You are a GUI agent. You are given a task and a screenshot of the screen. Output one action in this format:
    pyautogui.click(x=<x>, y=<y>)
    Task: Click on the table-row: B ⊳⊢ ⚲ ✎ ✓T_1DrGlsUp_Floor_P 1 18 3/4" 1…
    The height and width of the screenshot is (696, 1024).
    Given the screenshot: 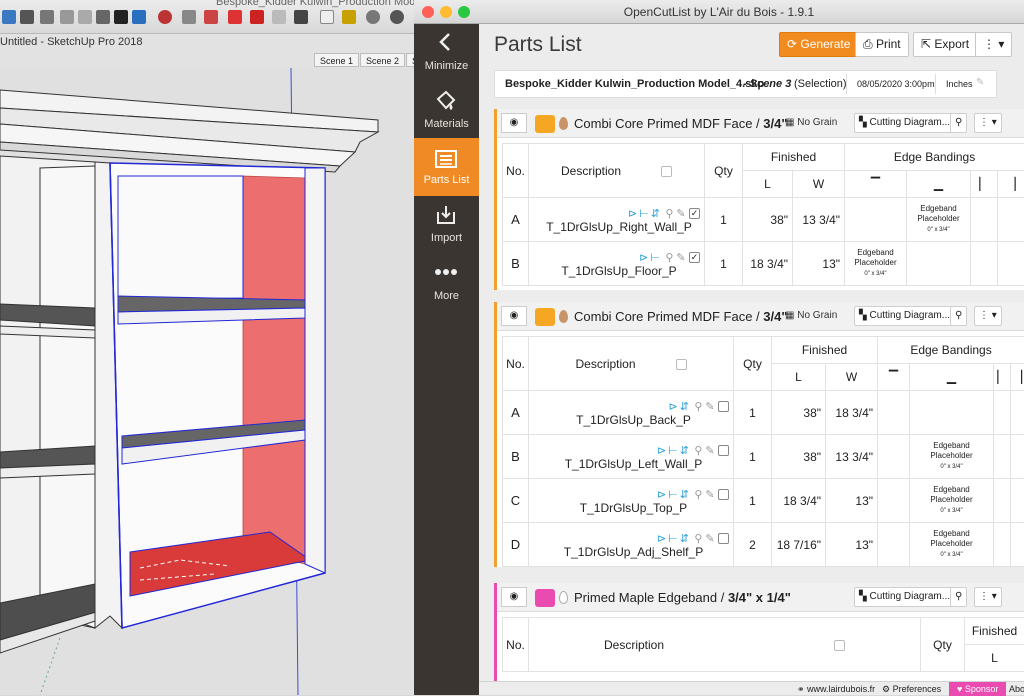 What is the action you would take?
    pyautogui.click(x=763, y=264)
    